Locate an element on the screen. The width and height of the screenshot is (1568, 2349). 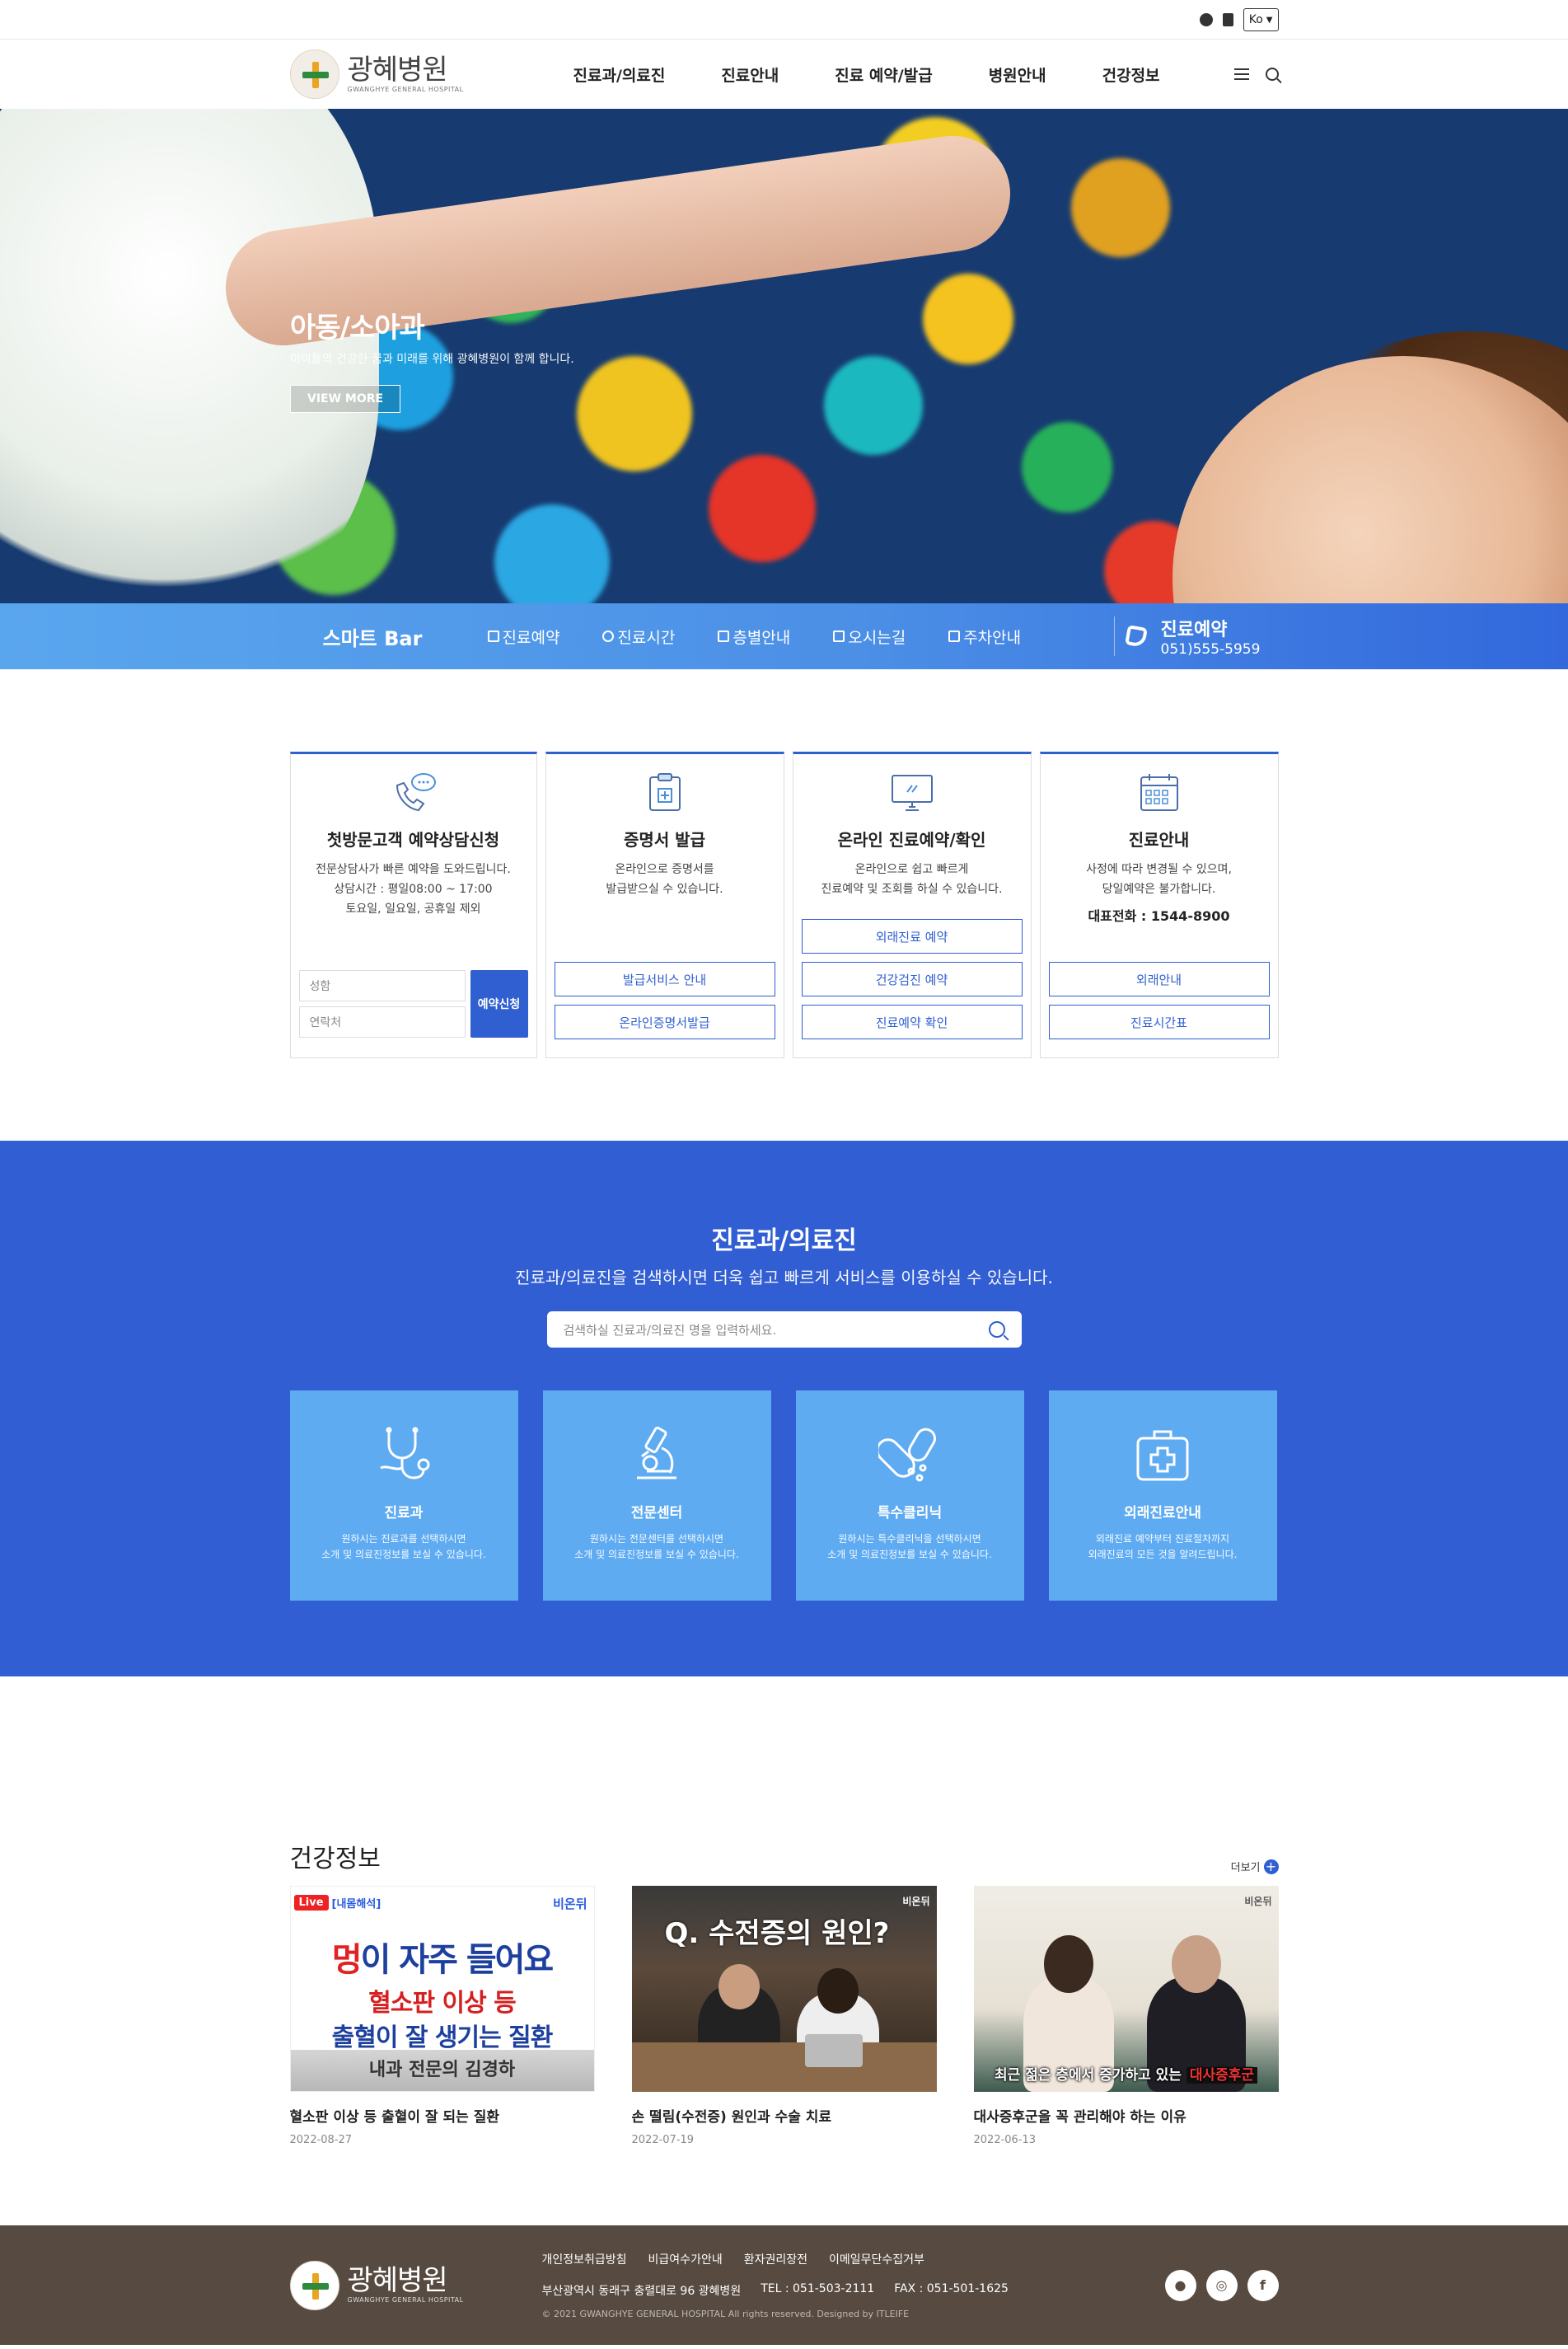
dept-box-title: 외래진료안내 is located at coordinates (1162, 1513).